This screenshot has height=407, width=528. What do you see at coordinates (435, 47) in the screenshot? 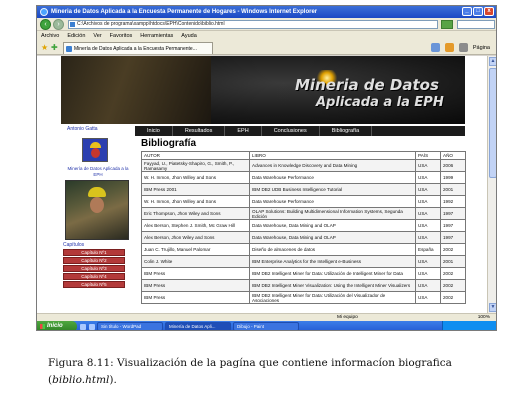
I see `home-icon` at bounding box center [435, 47].